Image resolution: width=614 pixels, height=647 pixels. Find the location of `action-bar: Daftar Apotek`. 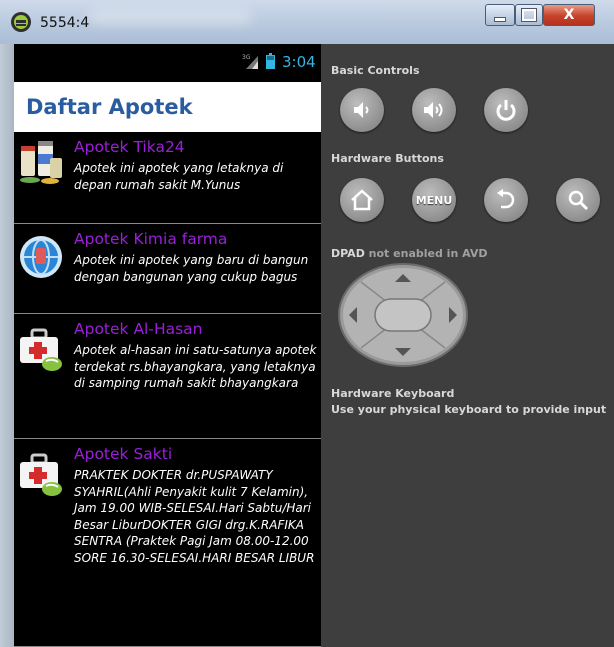

action-bar: Daftar Apotek is located at coordinates (167, 107).